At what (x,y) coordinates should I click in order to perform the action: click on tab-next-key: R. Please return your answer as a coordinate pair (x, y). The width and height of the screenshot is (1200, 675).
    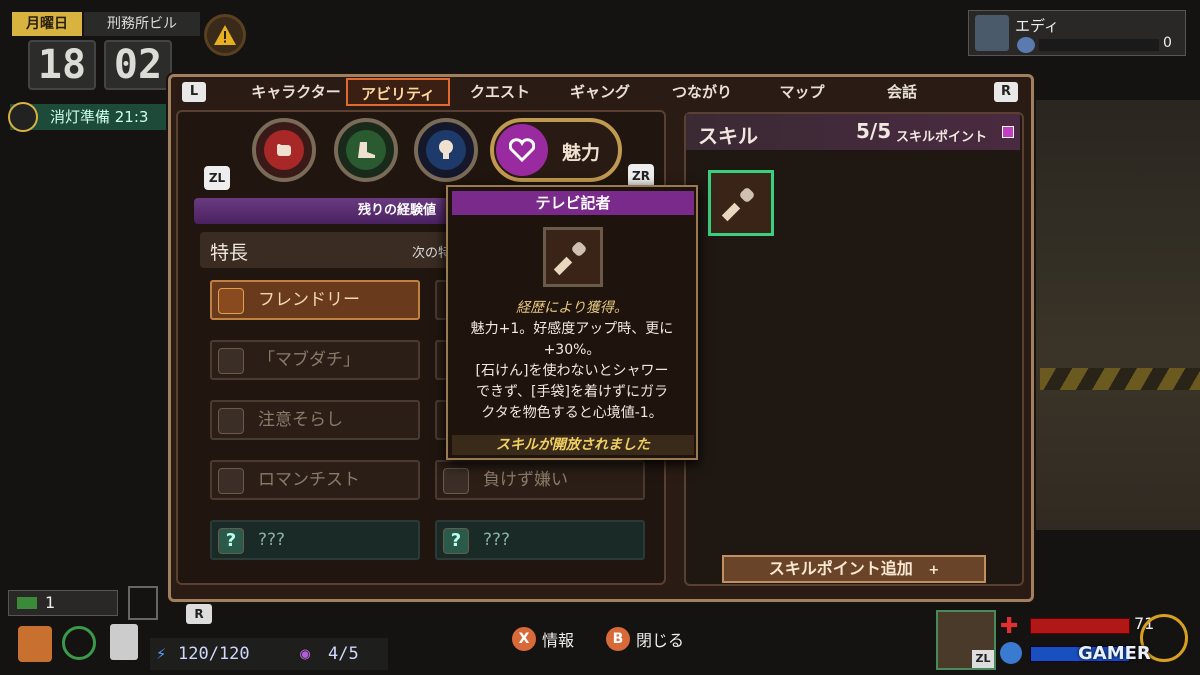
    Looking at the image, I should click on (1006, 92).